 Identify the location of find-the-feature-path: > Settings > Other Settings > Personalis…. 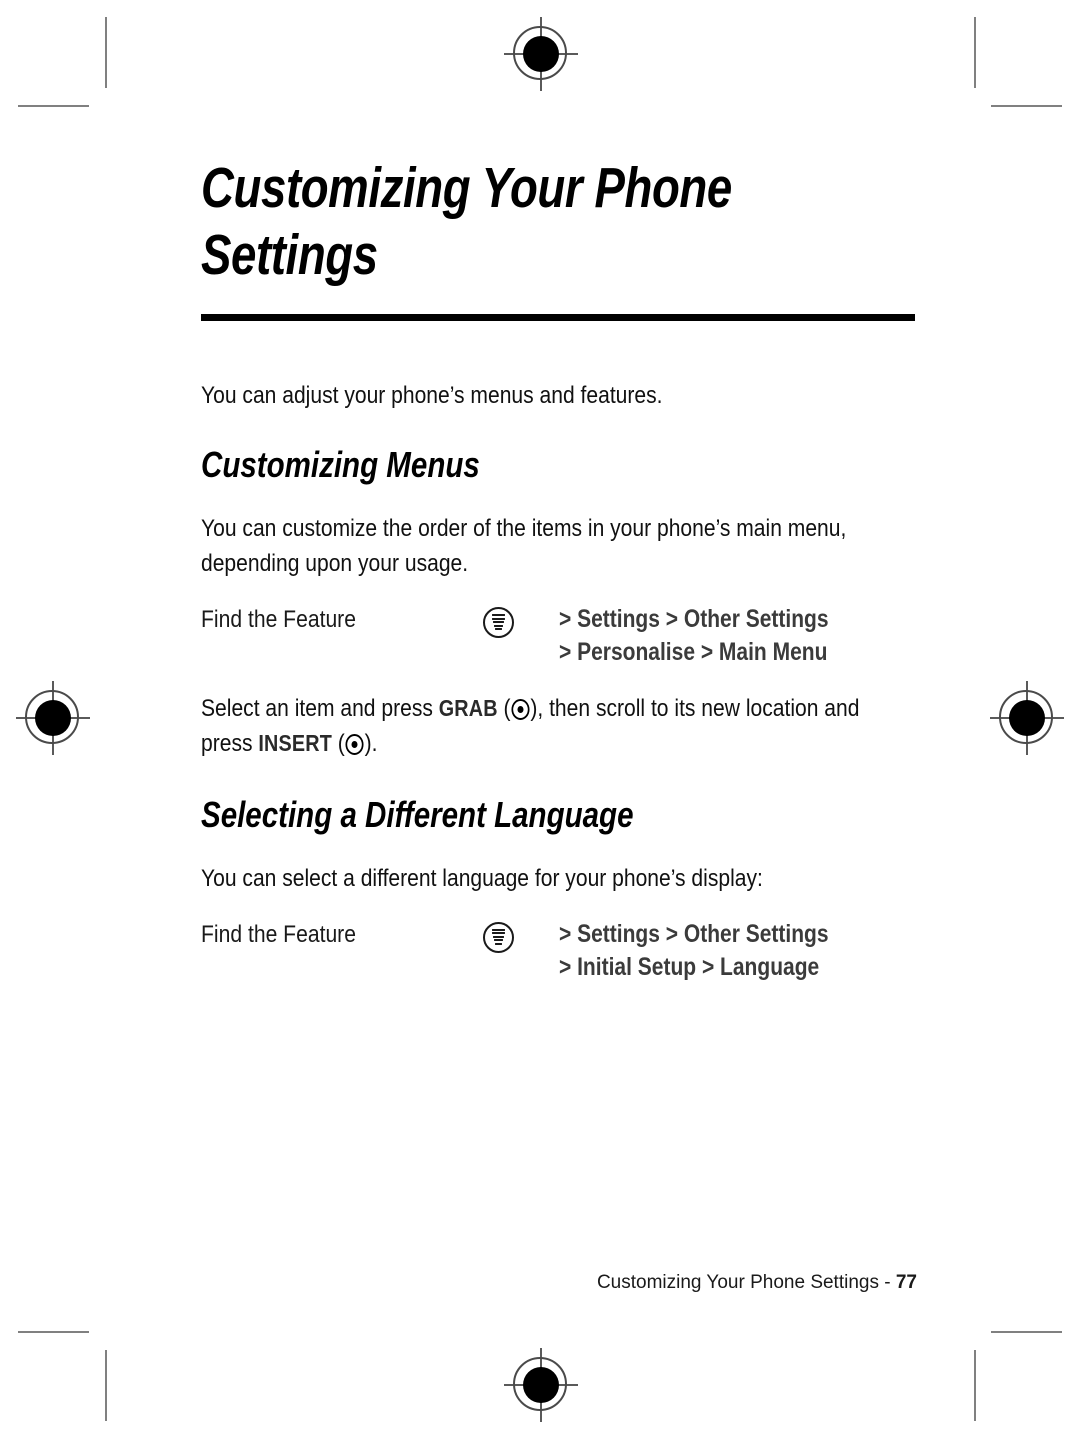
(709, 636).